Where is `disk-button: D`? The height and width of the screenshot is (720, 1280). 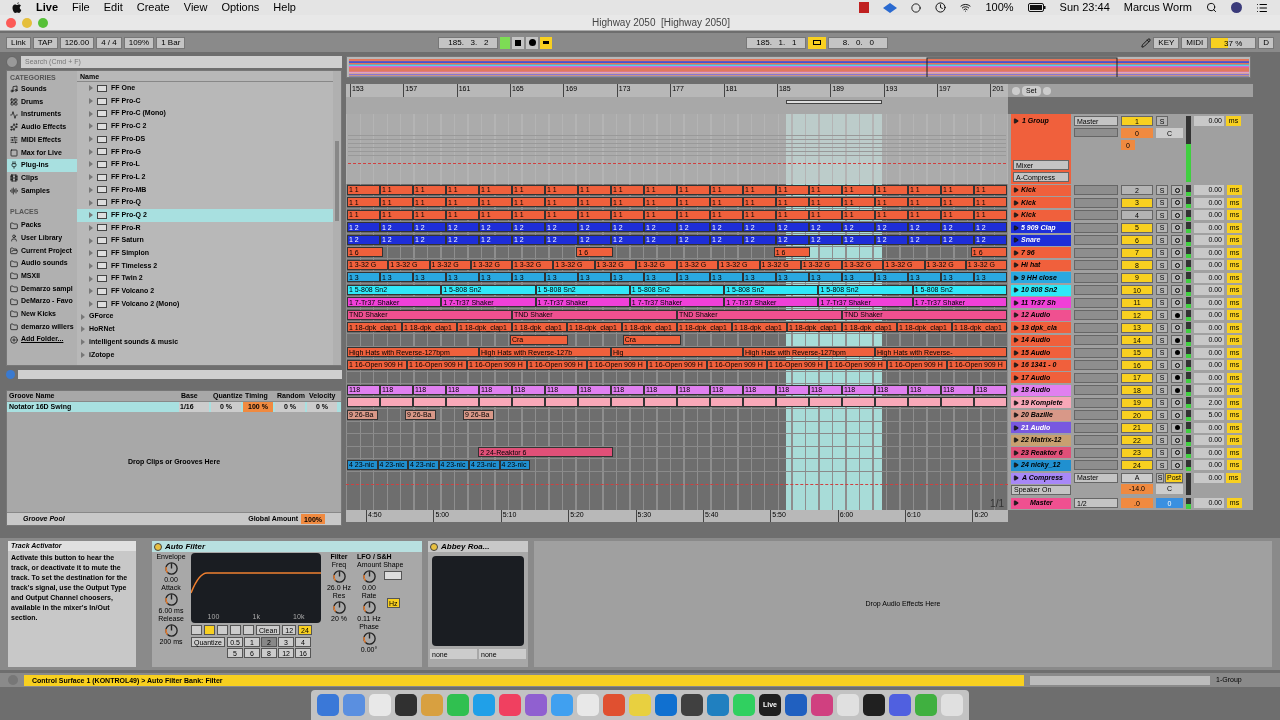 disk-button: D is located at coordinates (1266, 42).